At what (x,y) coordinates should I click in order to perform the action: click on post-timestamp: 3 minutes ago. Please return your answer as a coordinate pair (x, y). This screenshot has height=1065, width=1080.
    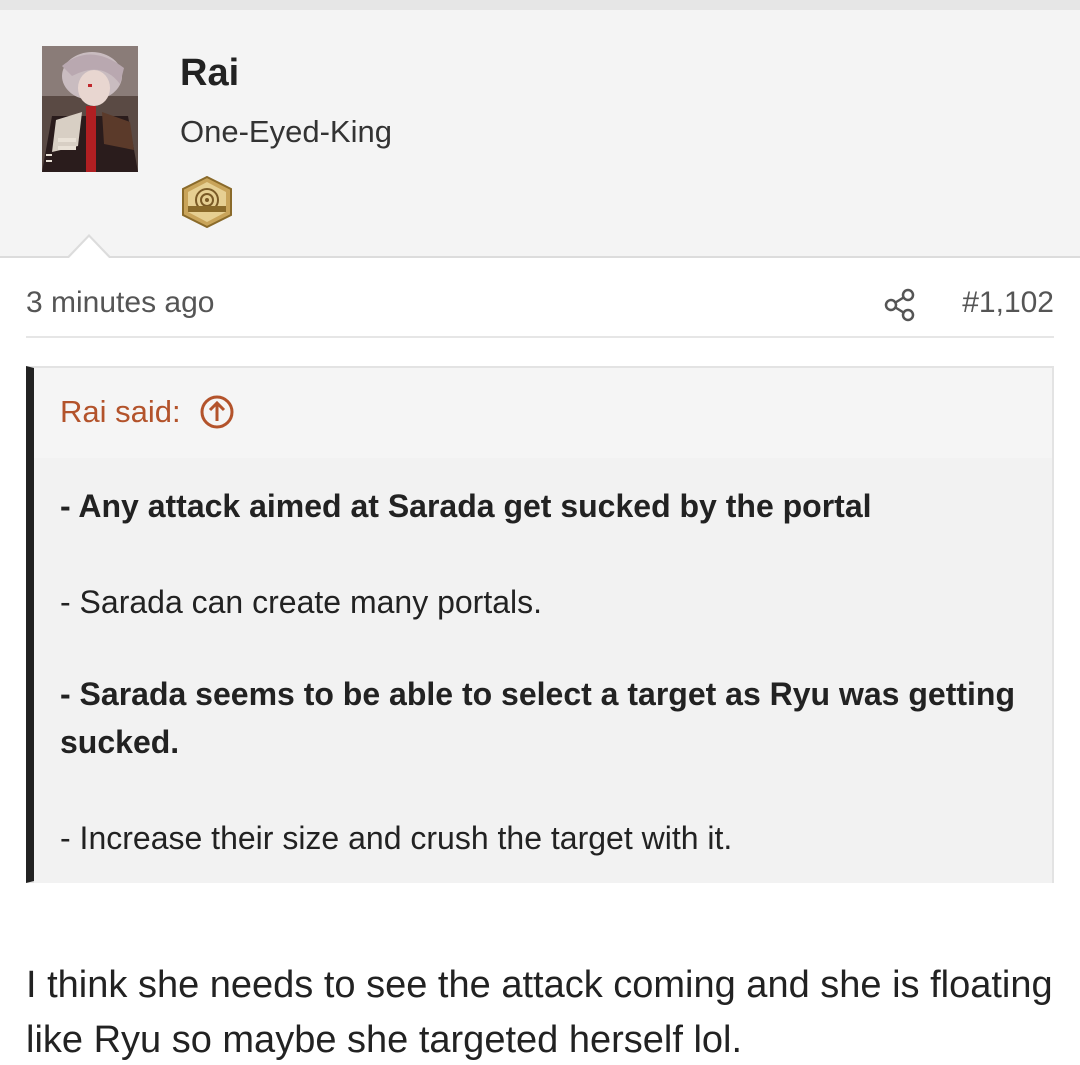
    Looking at the image, I should click on (120, 303).